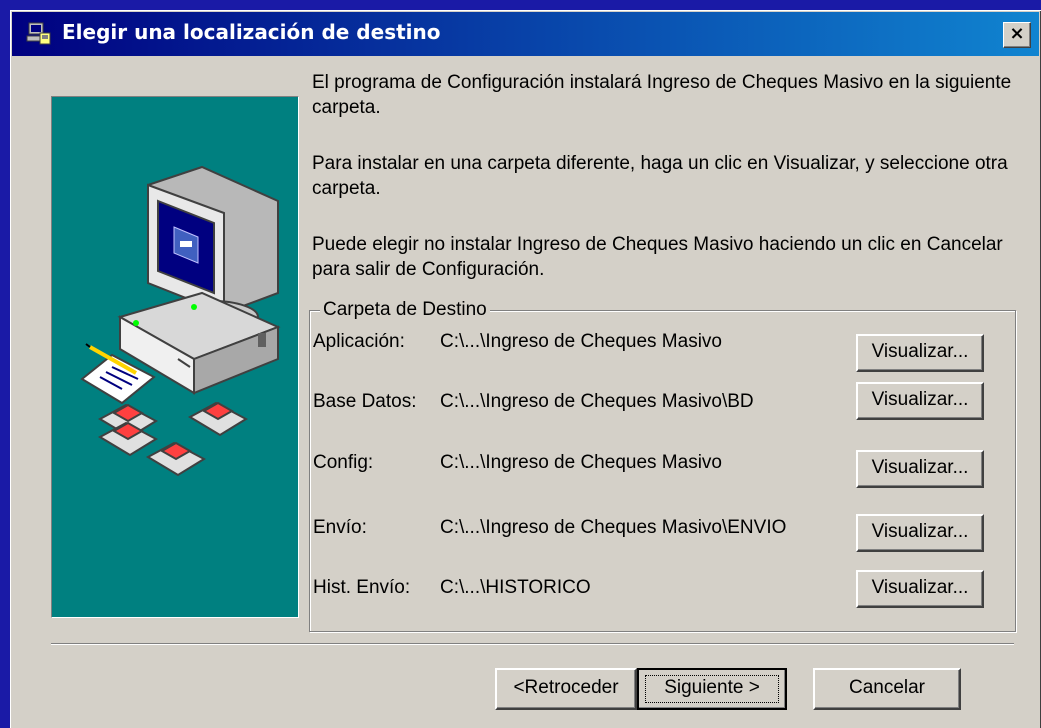 The width and height of the screenshot is (1041, 728). What do you see at coordinates (1017, 35) in the screenshot?
I see `close-button: ×` at bounding box center [1017, 35].